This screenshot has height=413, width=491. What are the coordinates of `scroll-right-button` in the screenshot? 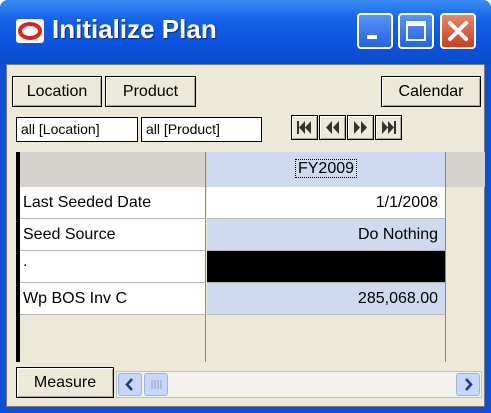 It's located at (468, 384).